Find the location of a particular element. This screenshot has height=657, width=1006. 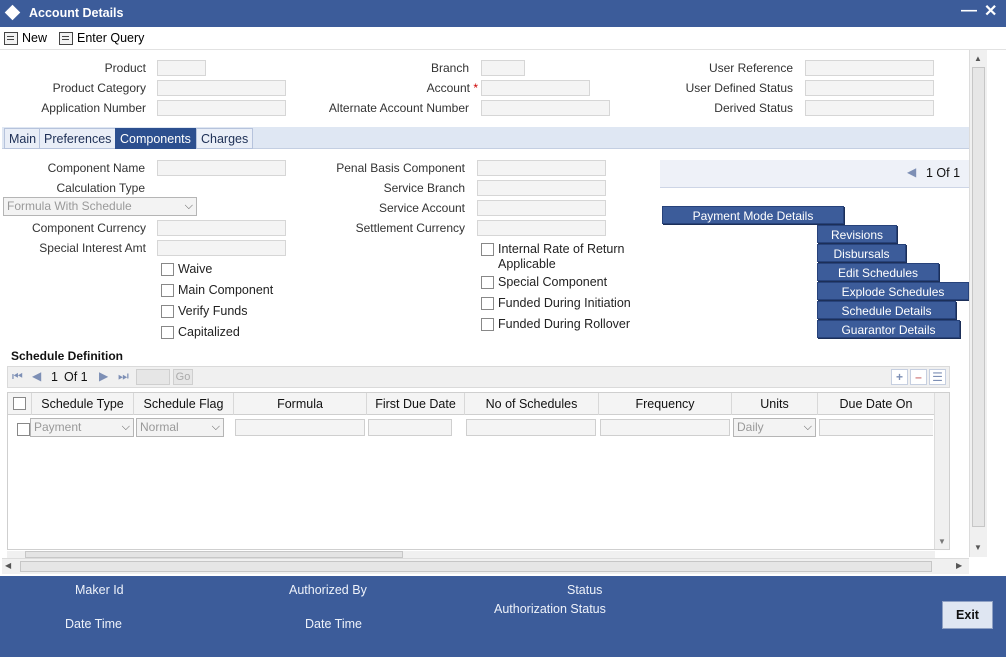

schedule-grid-toolbar: ⏮ ◀ 1 Of 1 ▶ ⏭ Go + – ☰ is located at coordinates (478, 377).